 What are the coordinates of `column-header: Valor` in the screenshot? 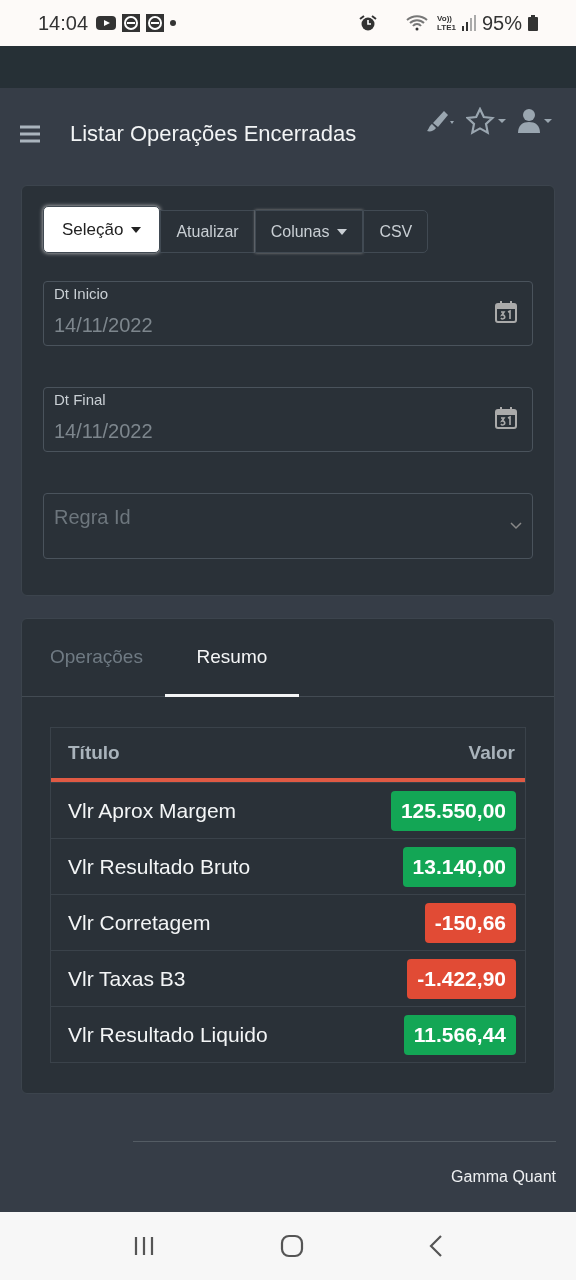 It's located at (491, 753).